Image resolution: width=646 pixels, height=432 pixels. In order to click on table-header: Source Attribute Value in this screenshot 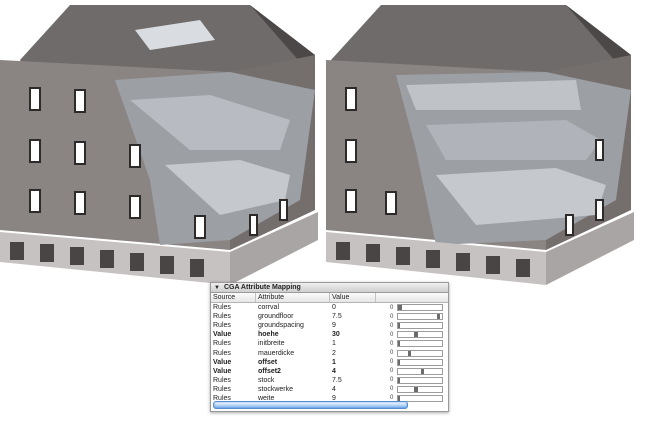, I will do `click(329, 298)`.